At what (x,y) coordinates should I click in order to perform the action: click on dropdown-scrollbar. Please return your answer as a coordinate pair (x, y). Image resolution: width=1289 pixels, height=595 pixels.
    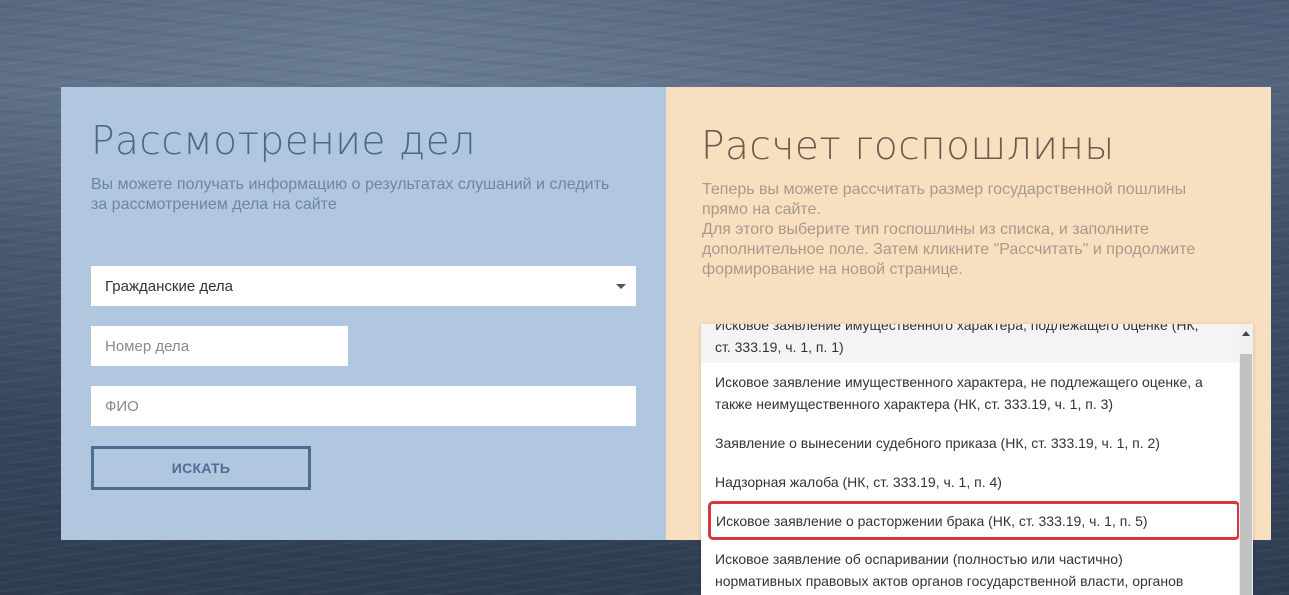
    Looking at the image, I should click on (1246, 459).